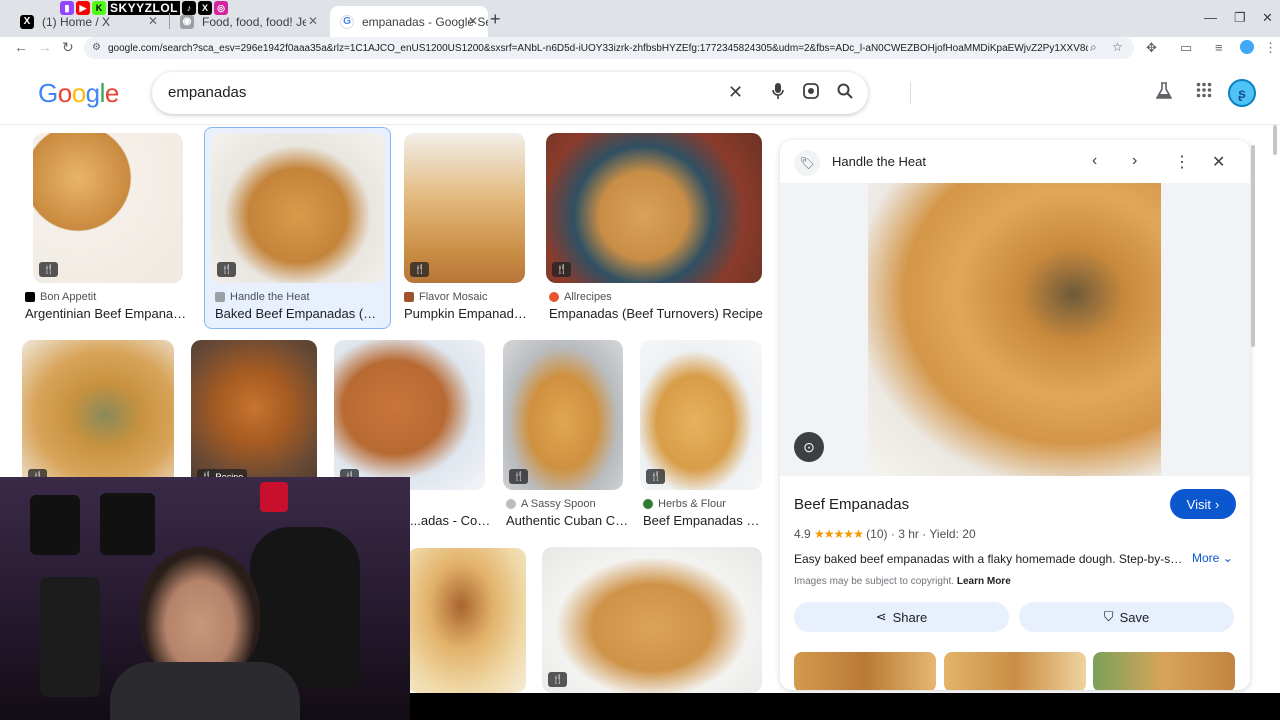  What do you see at coordinates (885, 534) in the screenshot?
I see `recipe-meta: 4.9 ★★★★★ (10) · 3 hr · Yield: 20` at bounding box center [885, 534].